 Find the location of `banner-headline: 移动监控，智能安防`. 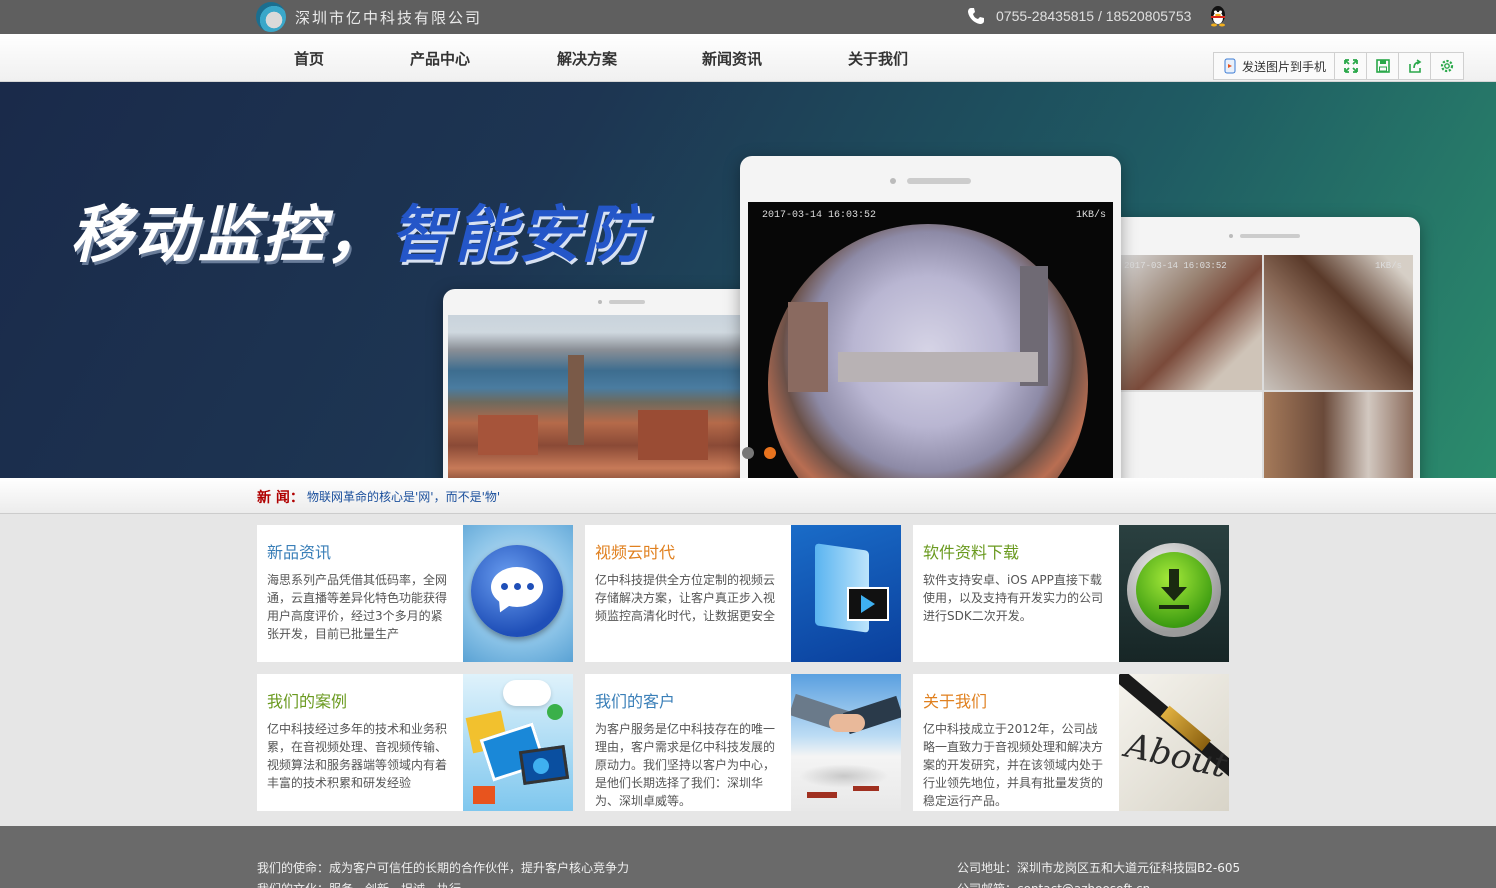

banner-headline: 移动监控，智能安防 is located at coordinates (358, 229).